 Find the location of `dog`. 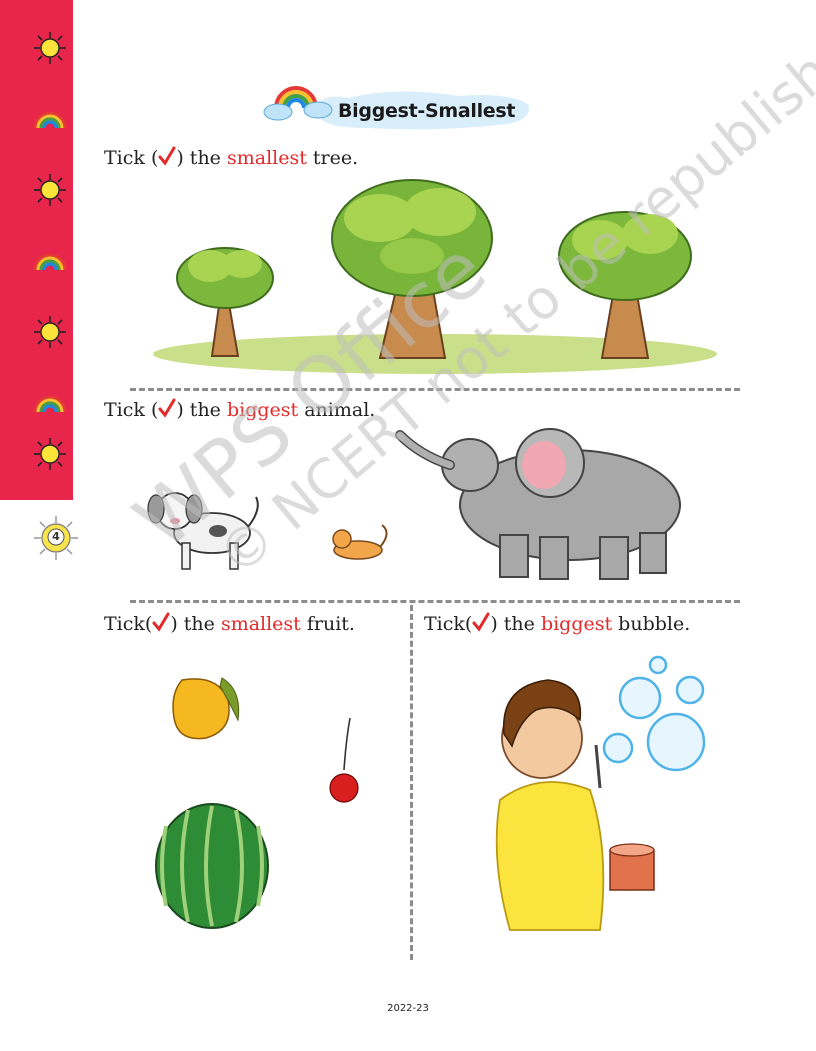

dog is located at coordinates (203, 531).